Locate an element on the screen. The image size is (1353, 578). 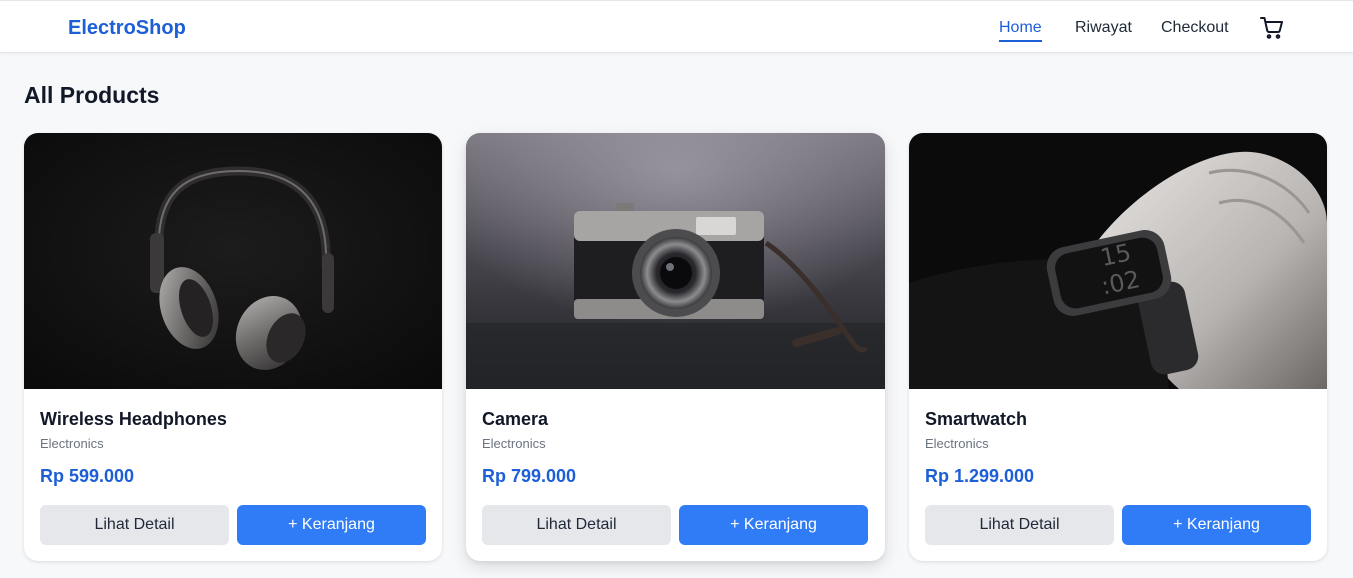
product-name: Camera is located at coordinates (515, 419).